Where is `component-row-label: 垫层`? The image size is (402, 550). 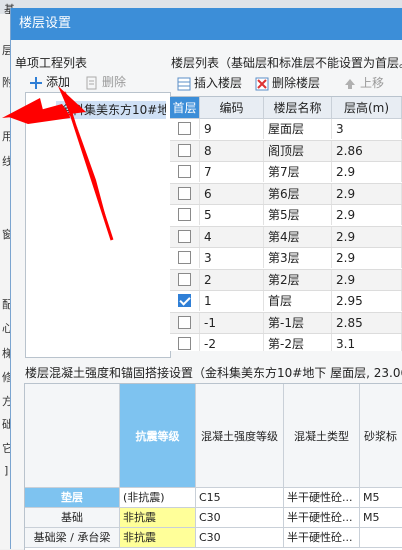 component-row-label: 垫层 is located at coordinates (72, 498).